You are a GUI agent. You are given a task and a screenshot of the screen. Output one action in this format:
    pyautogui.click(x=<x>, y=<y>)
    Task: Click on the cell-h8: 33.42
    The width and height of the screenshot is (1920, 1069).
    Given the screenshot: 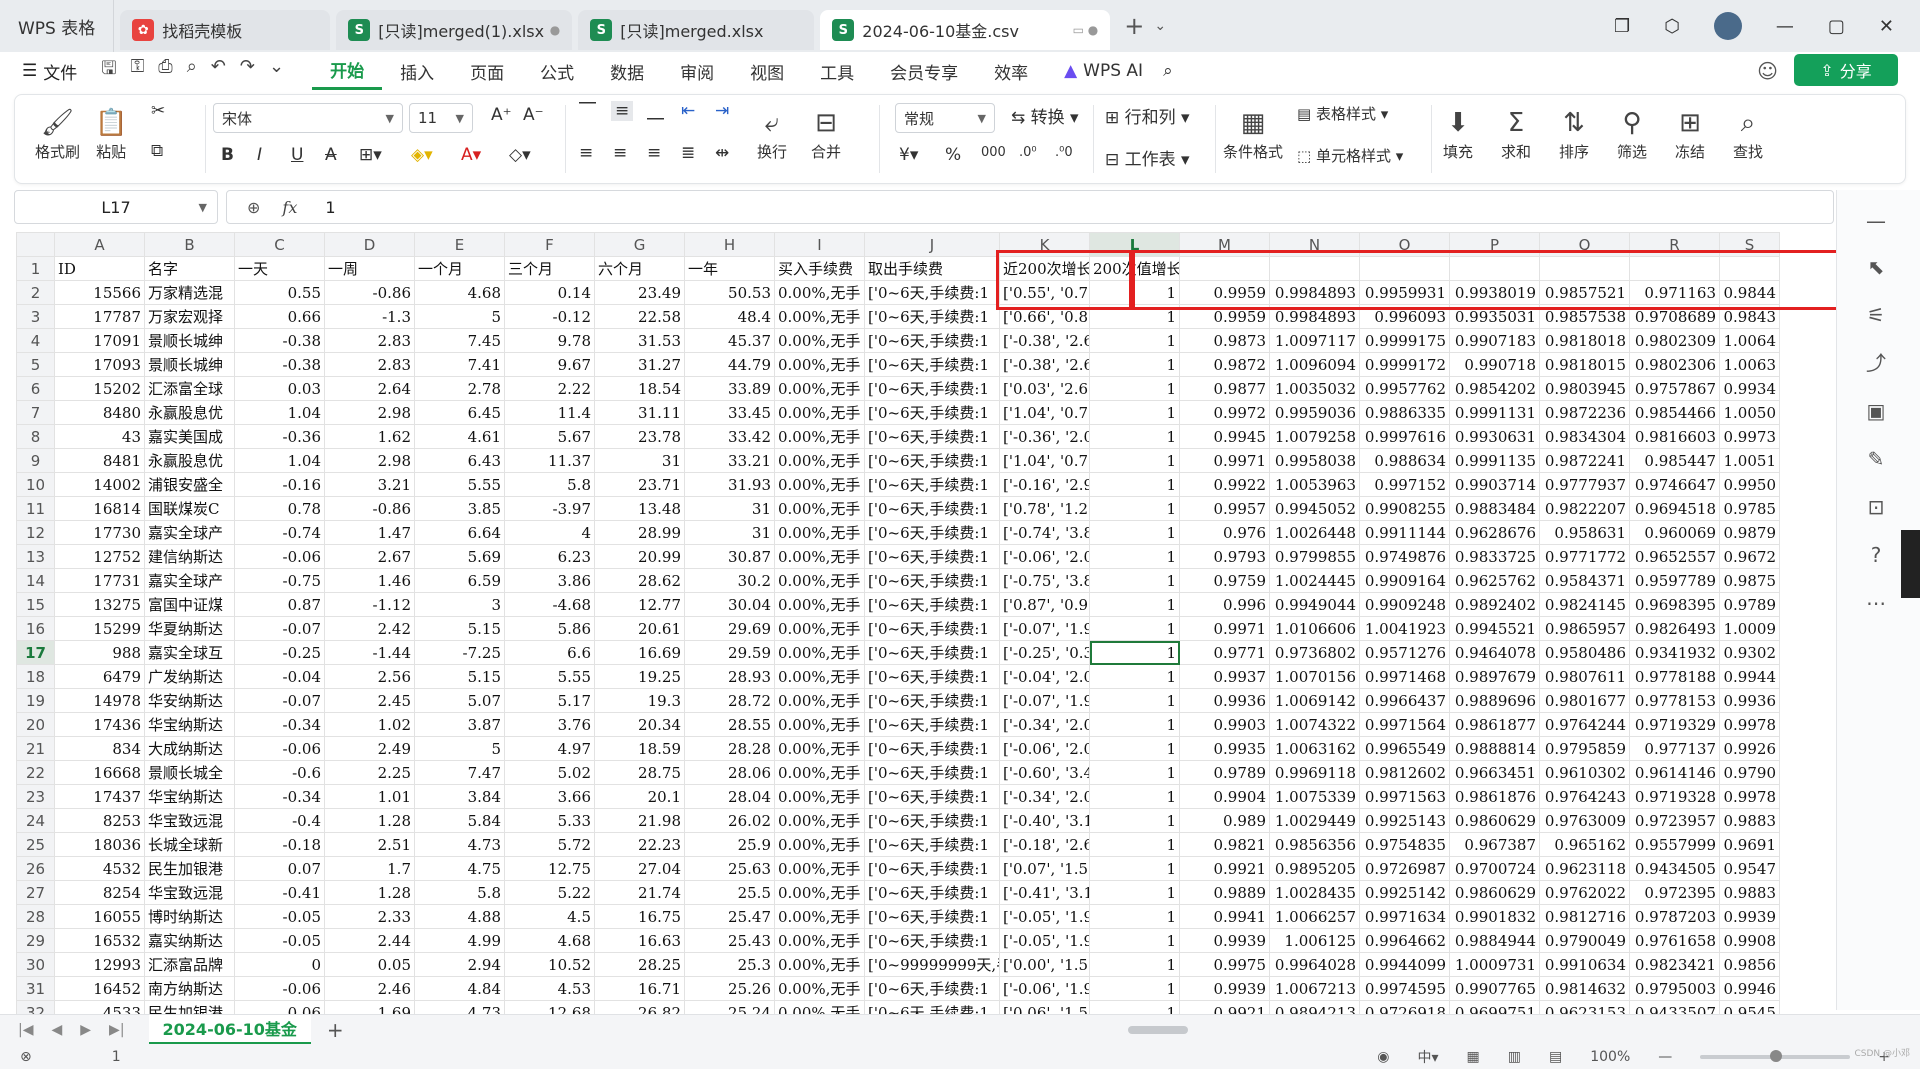 What is the action you would take?
    pyautogui.click(x=729, y=436)
    